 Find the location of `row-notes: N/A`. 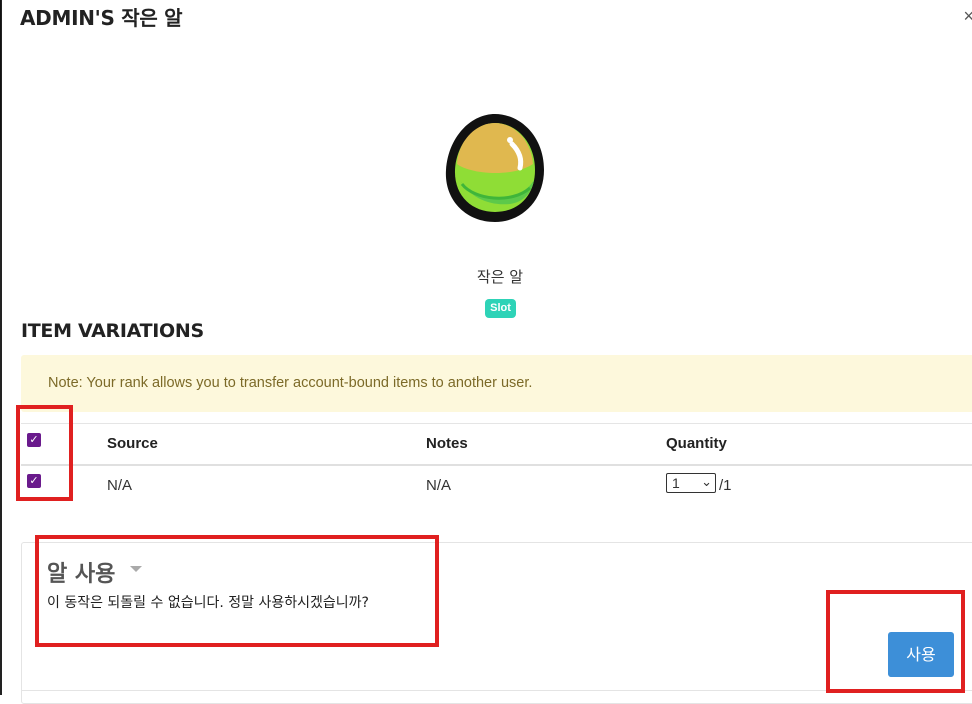

row-notes: N/A is located at coordinates (439, 485).